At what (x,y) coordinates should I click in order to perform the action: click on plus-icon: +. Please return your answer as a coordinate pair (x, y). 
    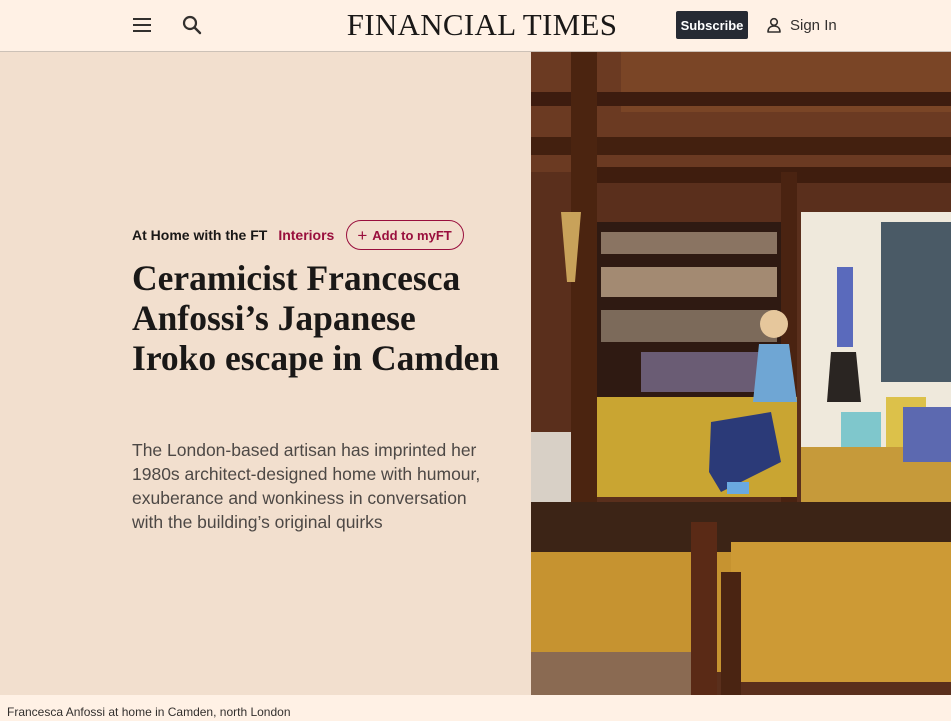
    Looking at the image, I should click on (362, 235).